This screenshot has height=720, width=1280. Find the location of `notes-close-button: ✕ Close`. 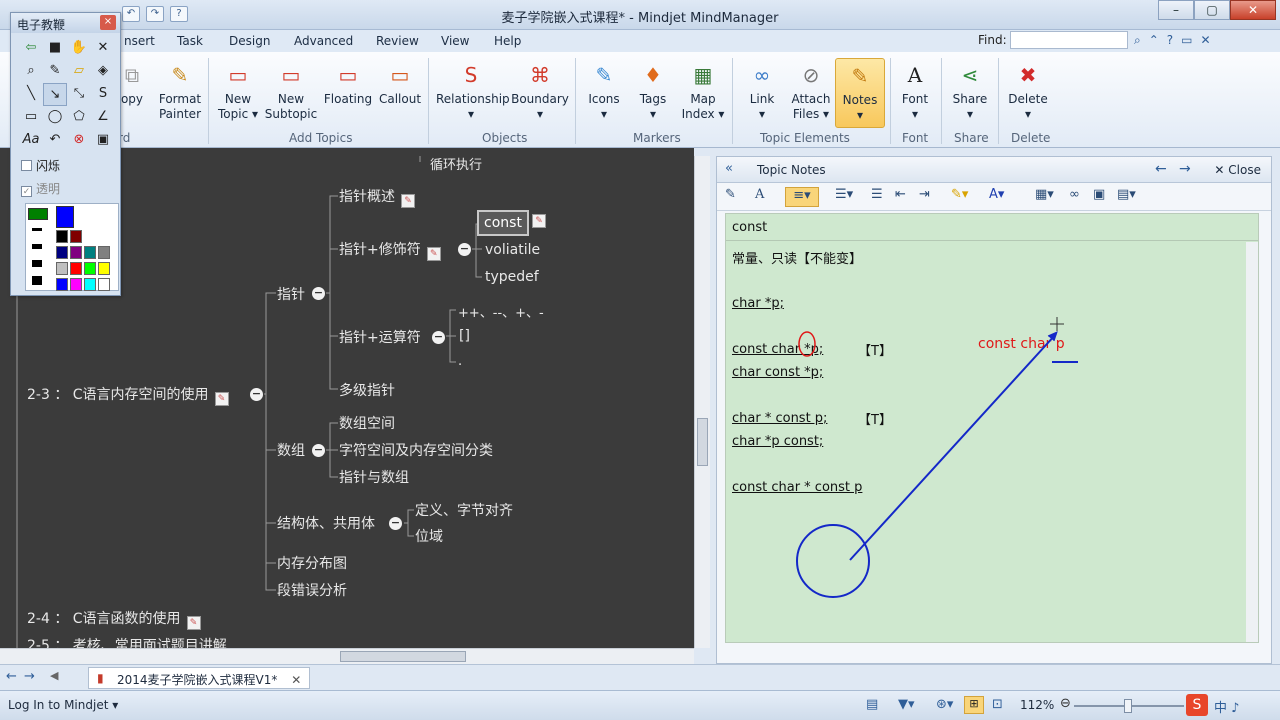

notes-close-button: ✕ Close is located at coordinates (1237, 170).